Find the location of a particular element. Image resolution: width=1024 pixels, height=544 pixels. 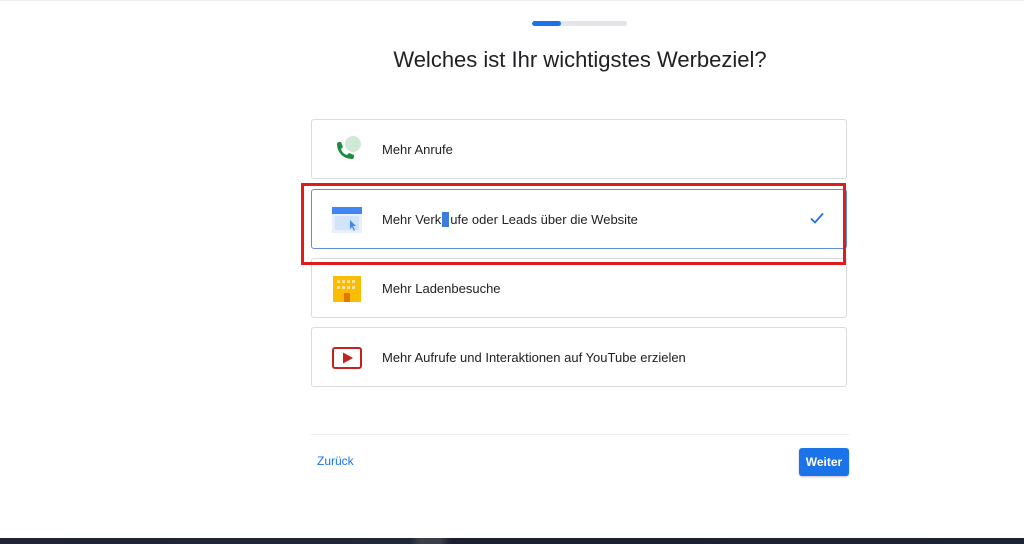

option-website: Mehr Verk ufe oder Leads über die Website is located at coordinates (579, 219).